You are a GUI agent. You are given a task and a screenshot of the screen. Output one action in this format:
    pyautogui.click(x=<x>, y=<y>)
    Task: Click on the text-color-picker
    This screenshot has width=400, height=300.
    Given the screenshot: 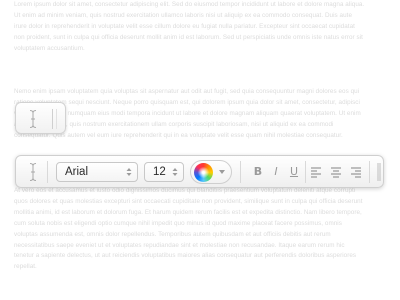 What is the action you would take?
    pyautogui.click(x=211, y=172)
    